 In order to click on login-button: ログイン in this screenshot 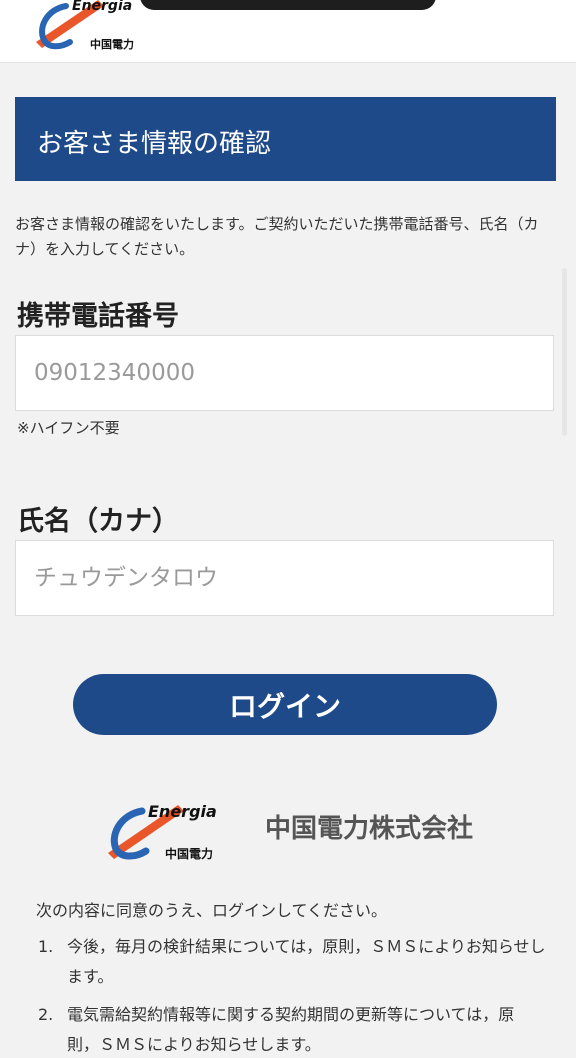, I will do `click(285, 704)`.